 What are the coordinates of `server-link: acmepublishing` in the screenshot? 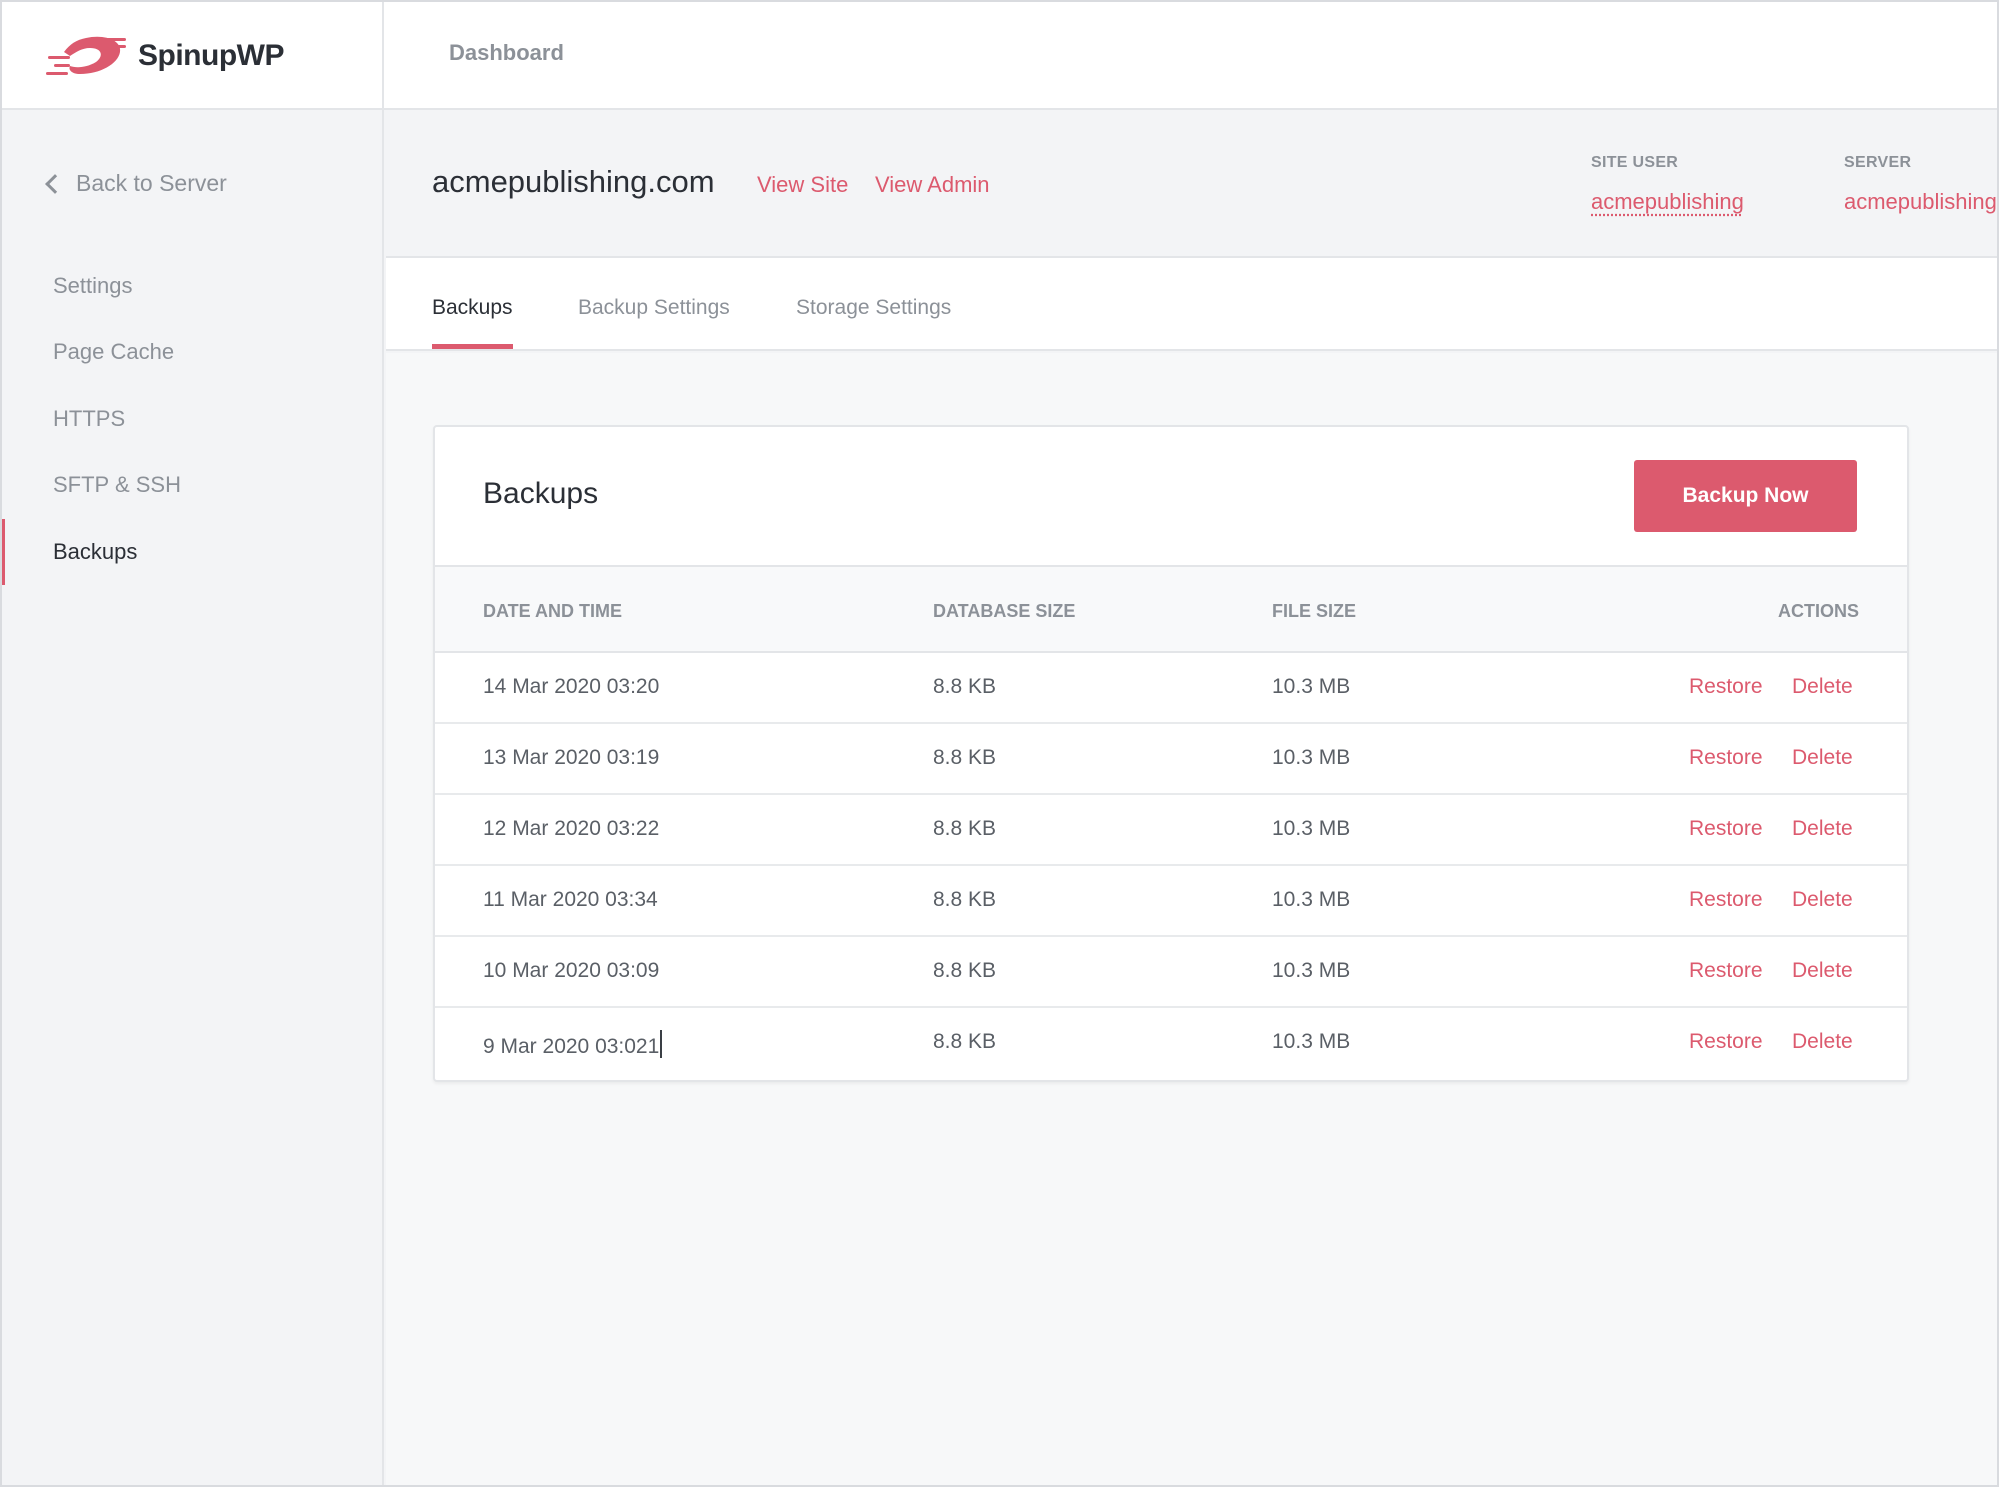 It's located at (1920, 202).